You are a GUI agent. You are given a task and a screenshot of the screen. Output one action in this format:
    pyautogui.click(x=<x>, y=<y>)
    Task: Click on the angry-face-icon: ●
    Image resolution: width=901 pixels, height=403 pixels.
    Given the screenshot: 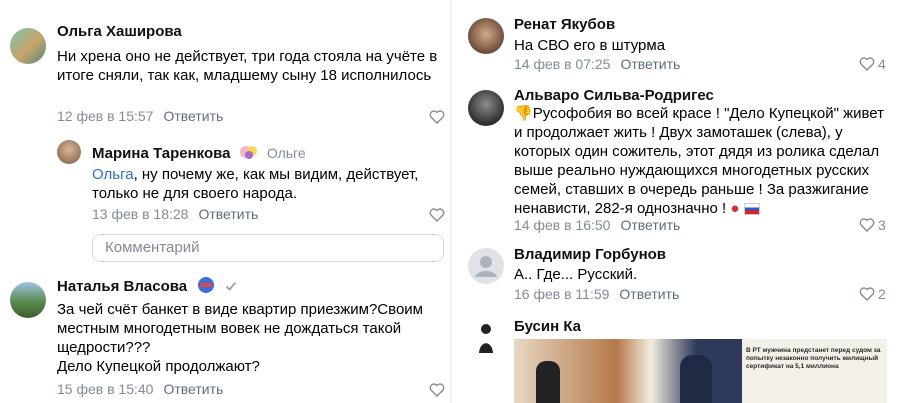 What is the action you would take?
    pyautogui.click(x=735, y=208)
    